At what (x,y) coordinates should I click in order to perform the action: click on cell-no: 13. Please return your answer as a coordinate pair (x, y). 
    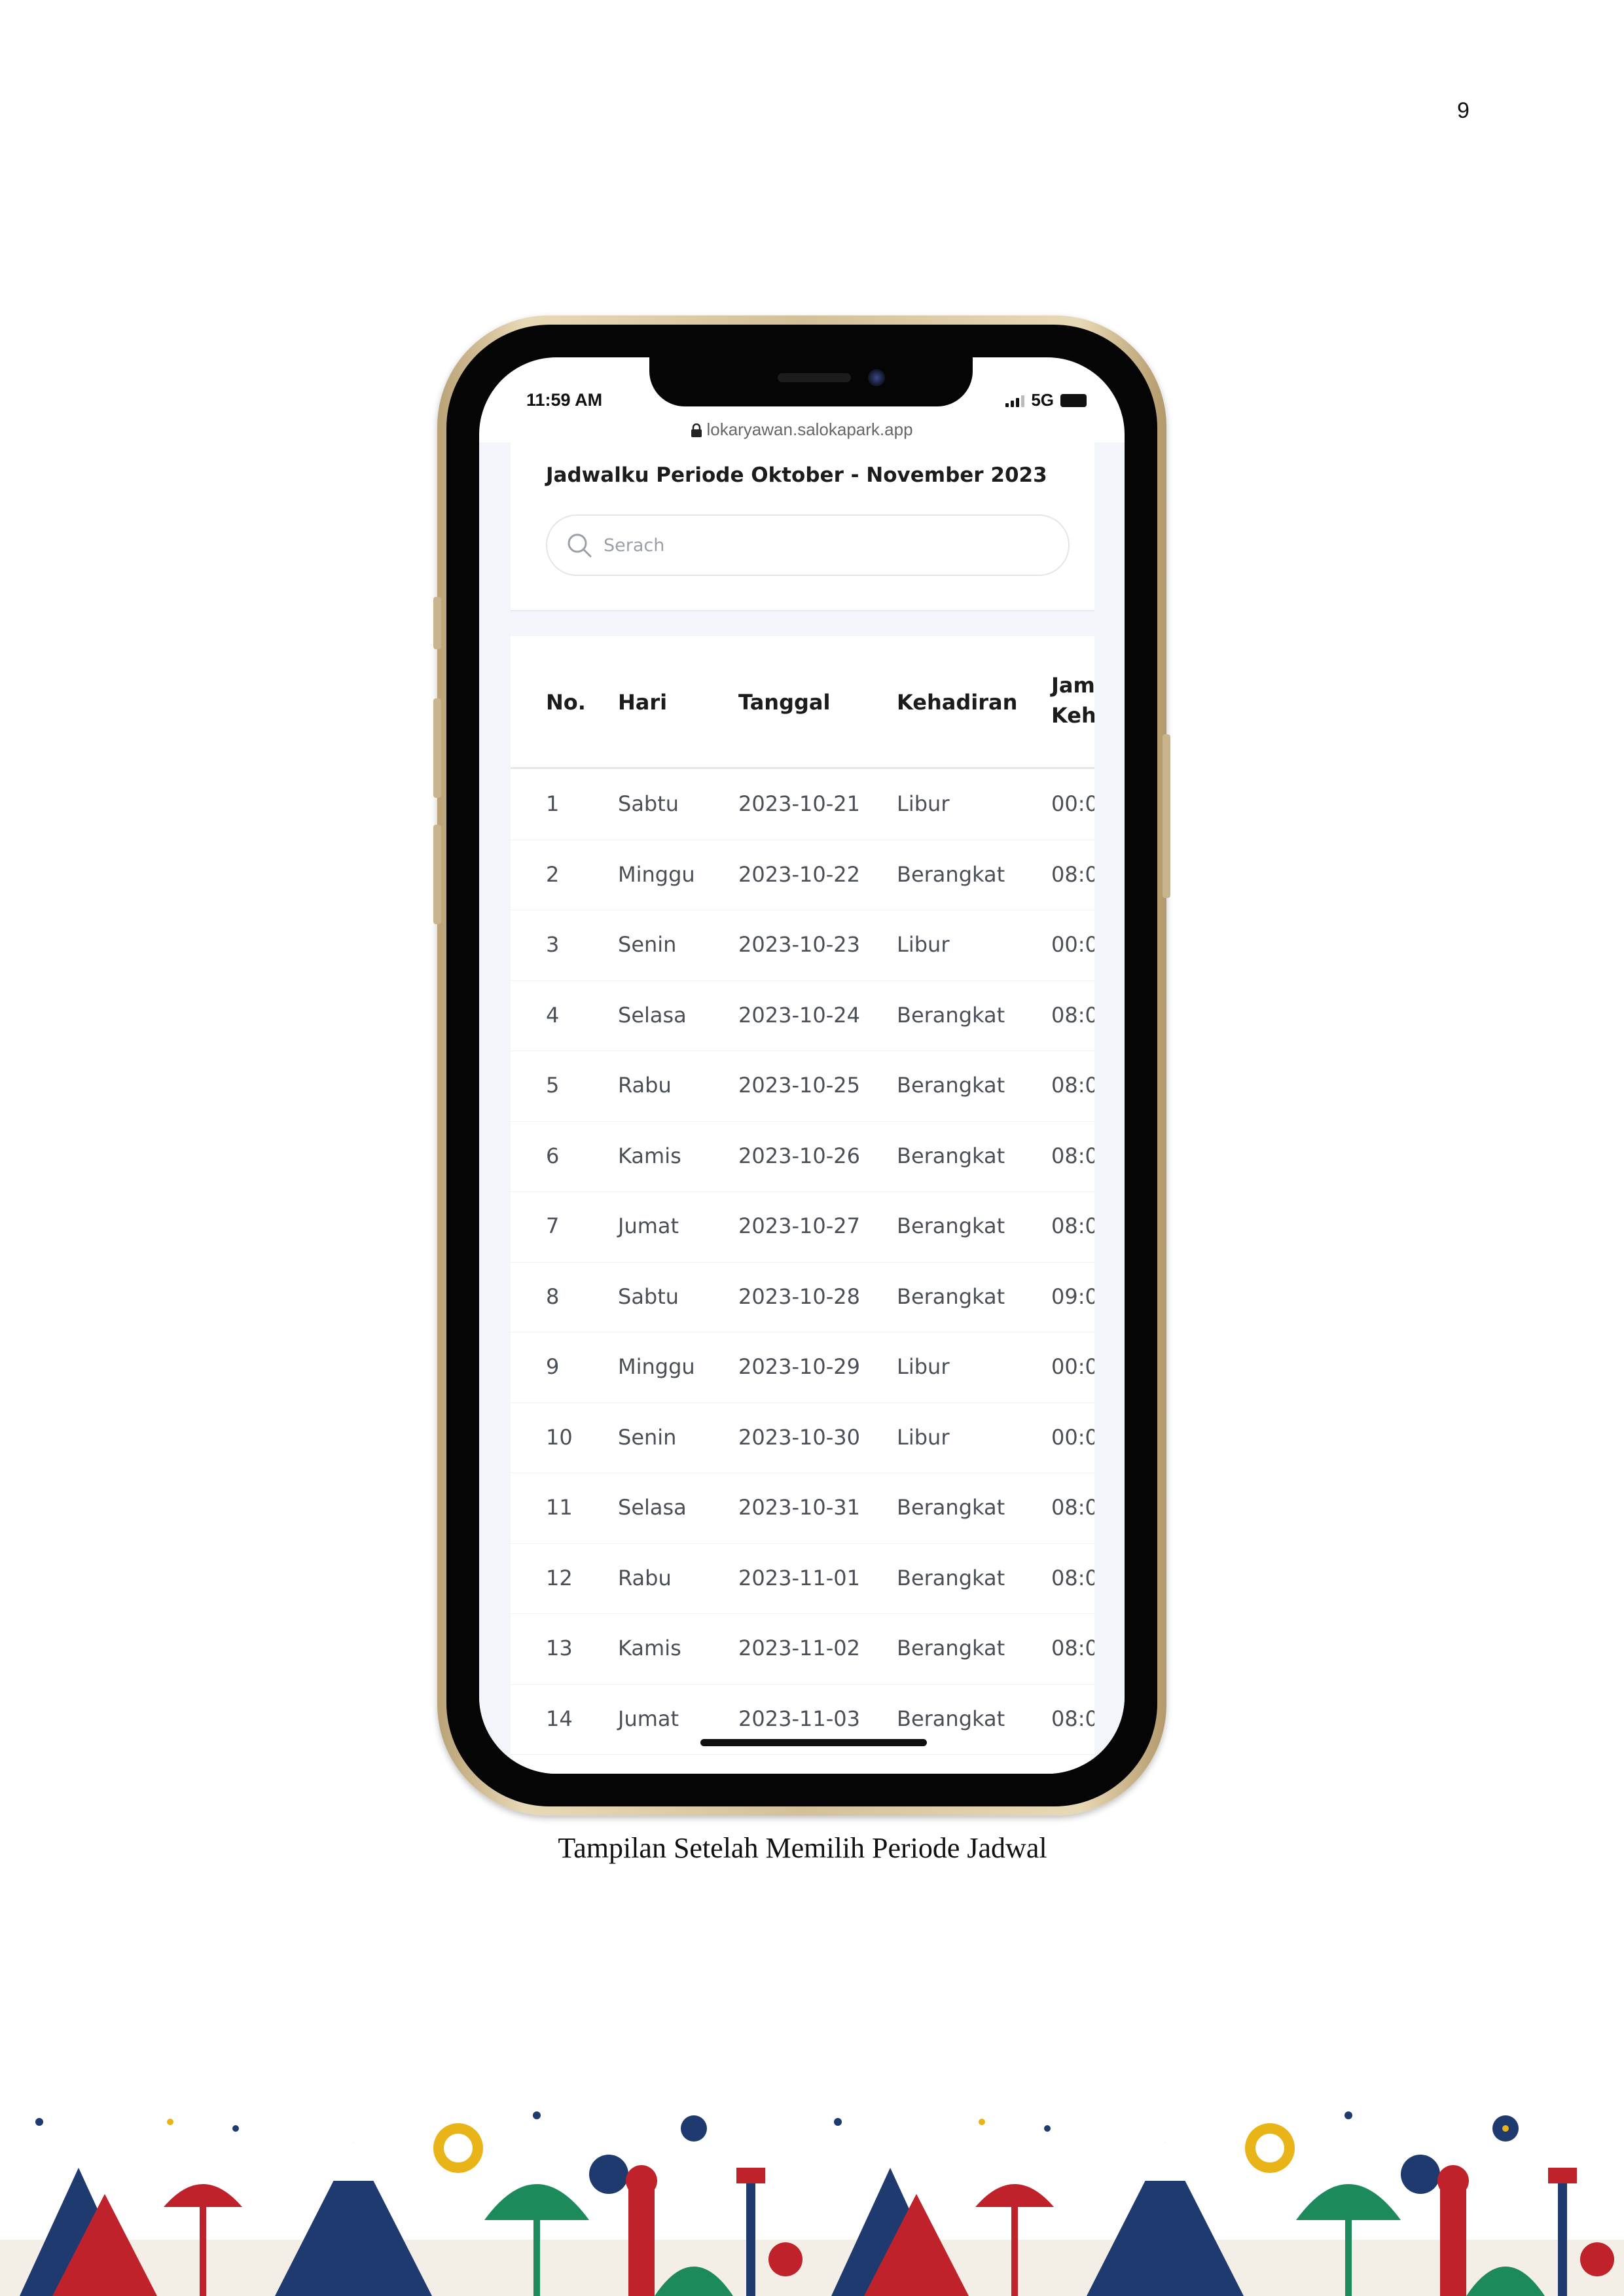
    Looking at the image, I should click on (559, 1648).